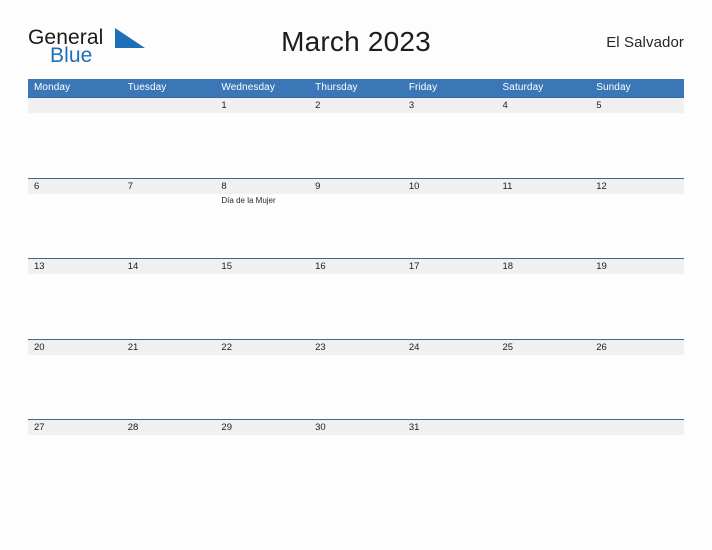 Image resolution: width=712 pixels, height=550 pixels. Describe the element at coordinates (75, 218) in the screenshot. I see `day-cell: 6` at that location.